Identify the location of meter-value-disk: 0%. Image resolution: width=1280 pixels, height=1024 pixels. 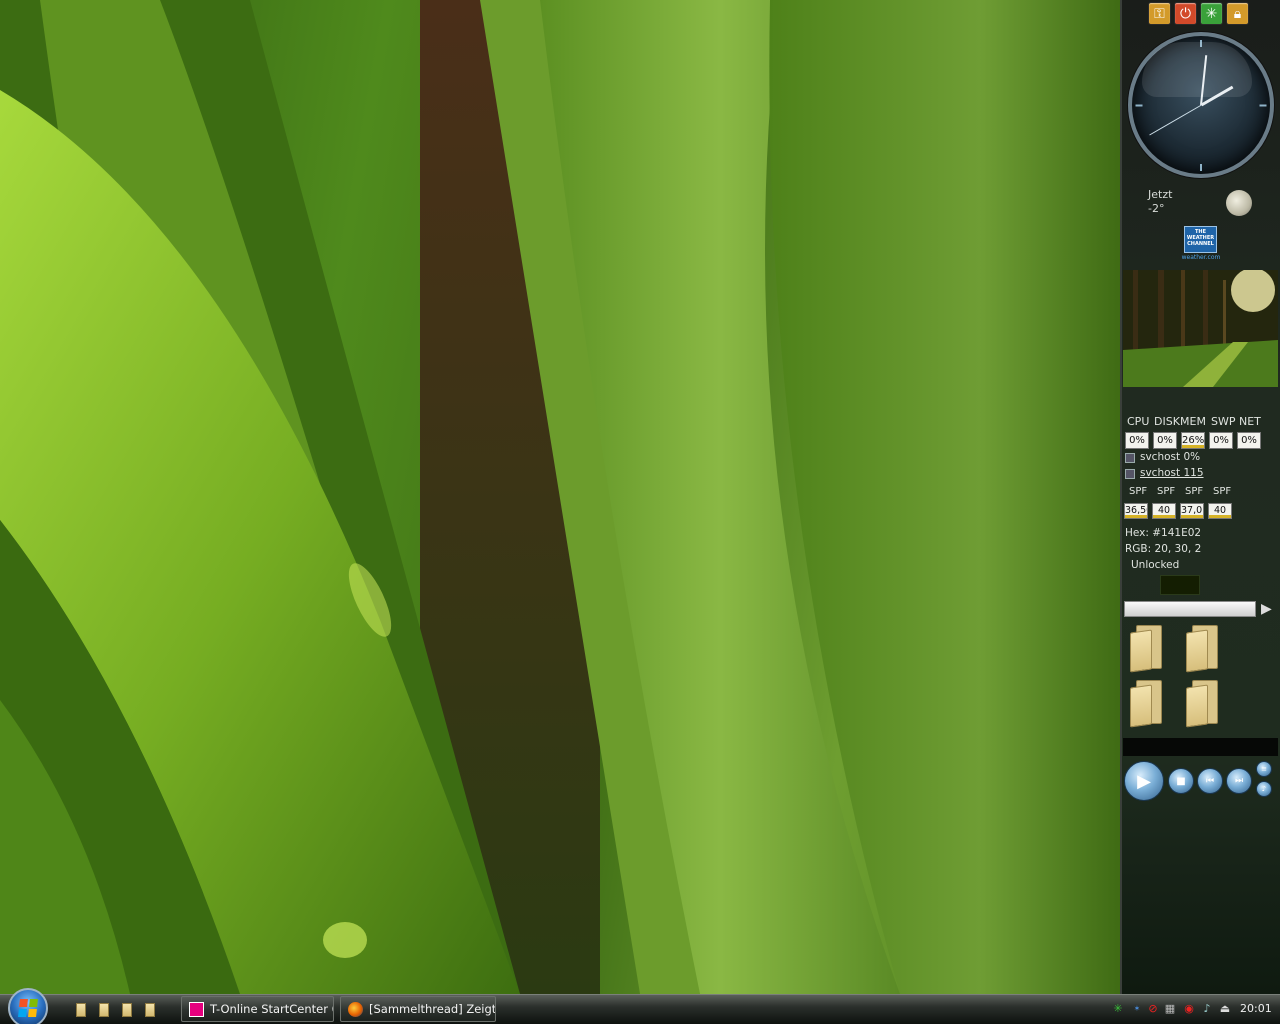
(1165, 440).